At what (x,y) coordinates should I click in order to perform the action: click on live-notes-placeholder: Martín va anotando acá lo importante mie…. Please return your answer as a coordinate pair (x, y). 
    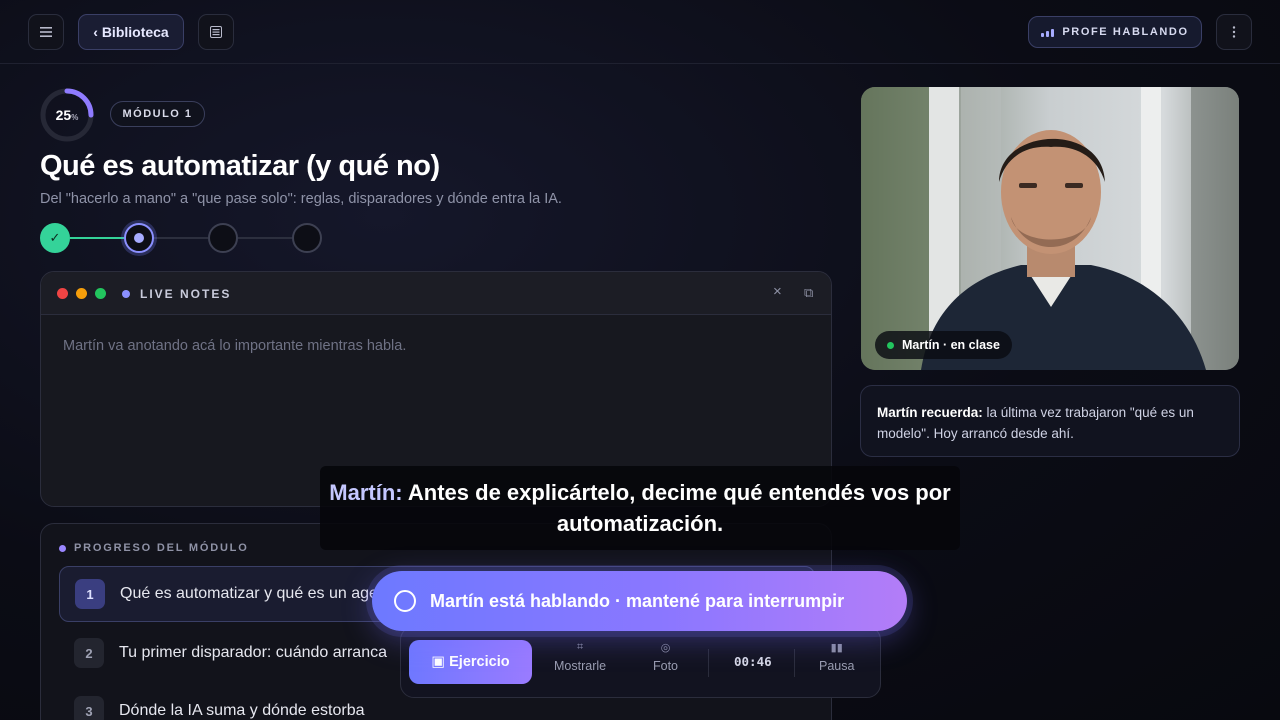
    Looking at the image, I should click on (235, 346).